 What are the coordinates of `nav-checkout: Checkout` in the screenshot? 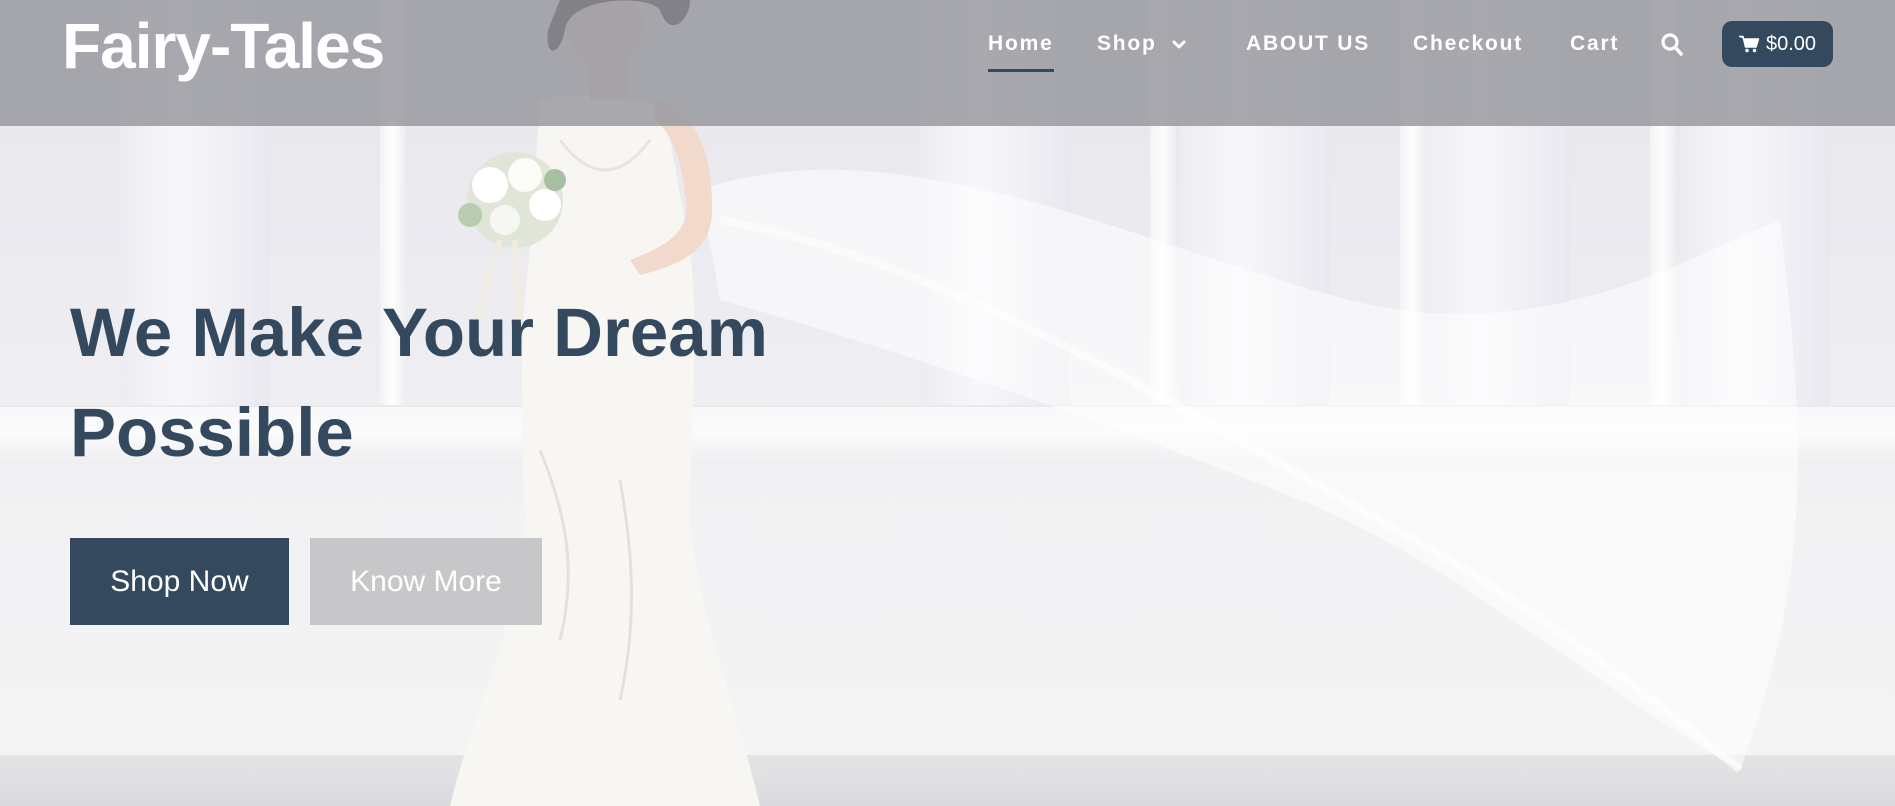 It's located at (1468, 44).